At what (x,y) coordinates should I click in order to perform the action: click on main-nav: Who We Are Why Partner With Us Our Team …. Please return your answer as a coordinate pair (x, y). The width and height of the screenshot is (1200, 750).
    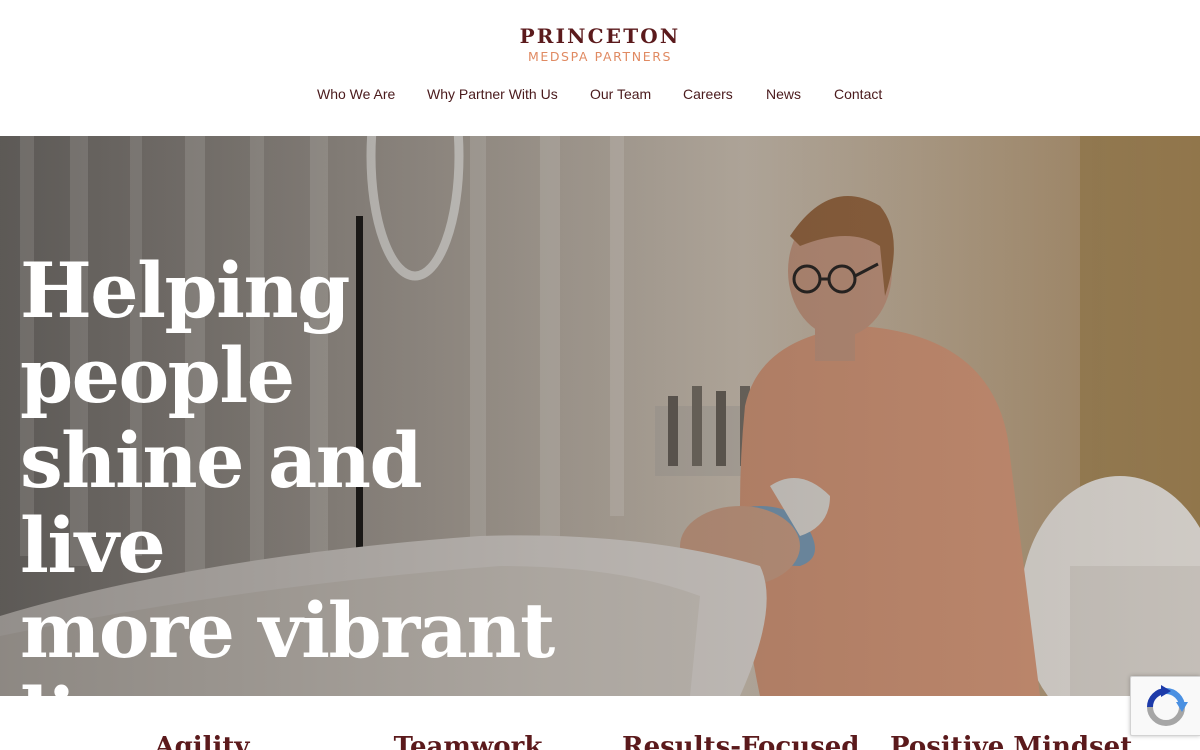
    Looking at the image, I should click on (600, 97).